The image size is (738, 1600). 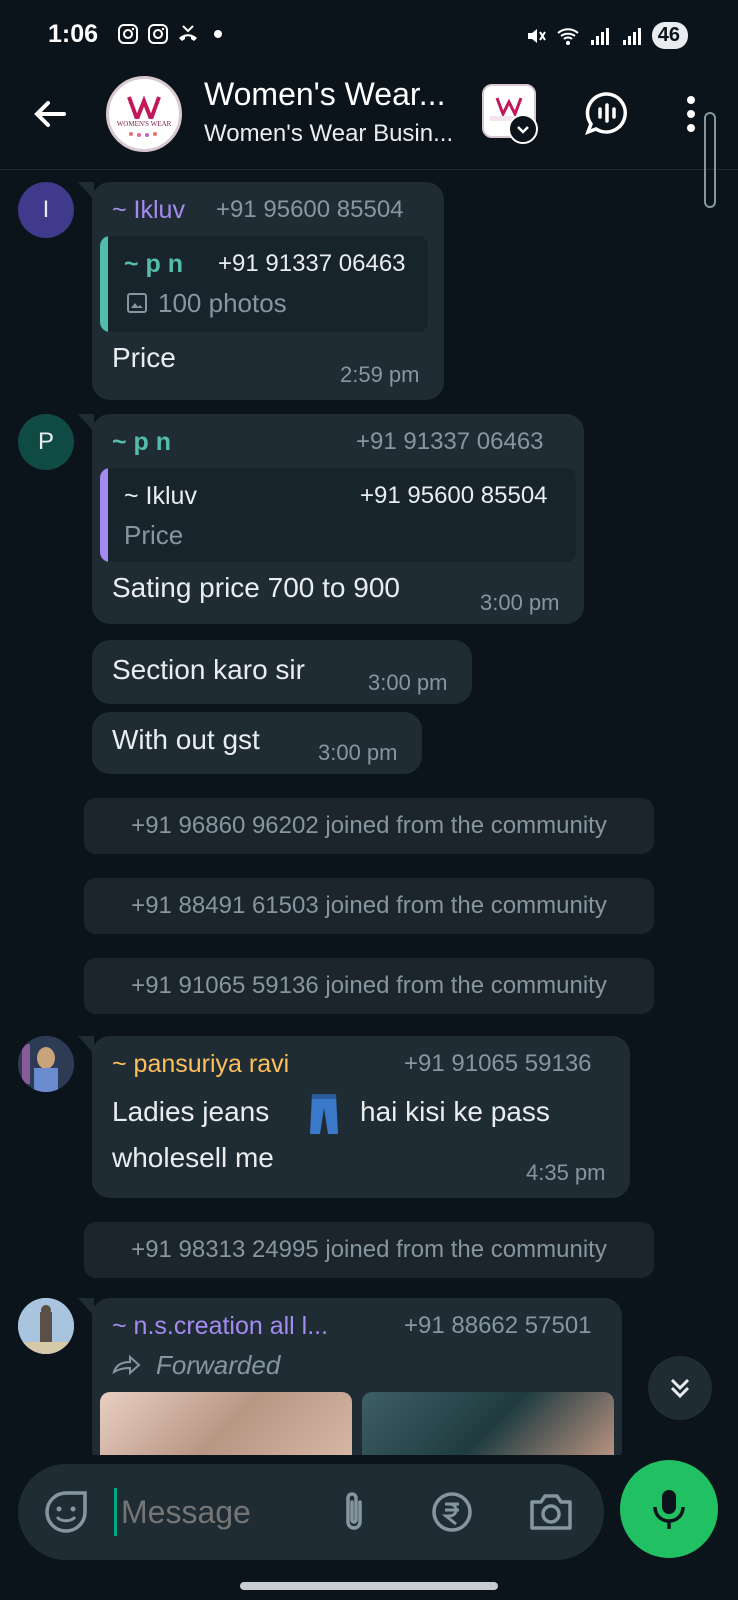 I want to click on sender-name: ~ pansuriya ravi, so click(x=200, y=1064).